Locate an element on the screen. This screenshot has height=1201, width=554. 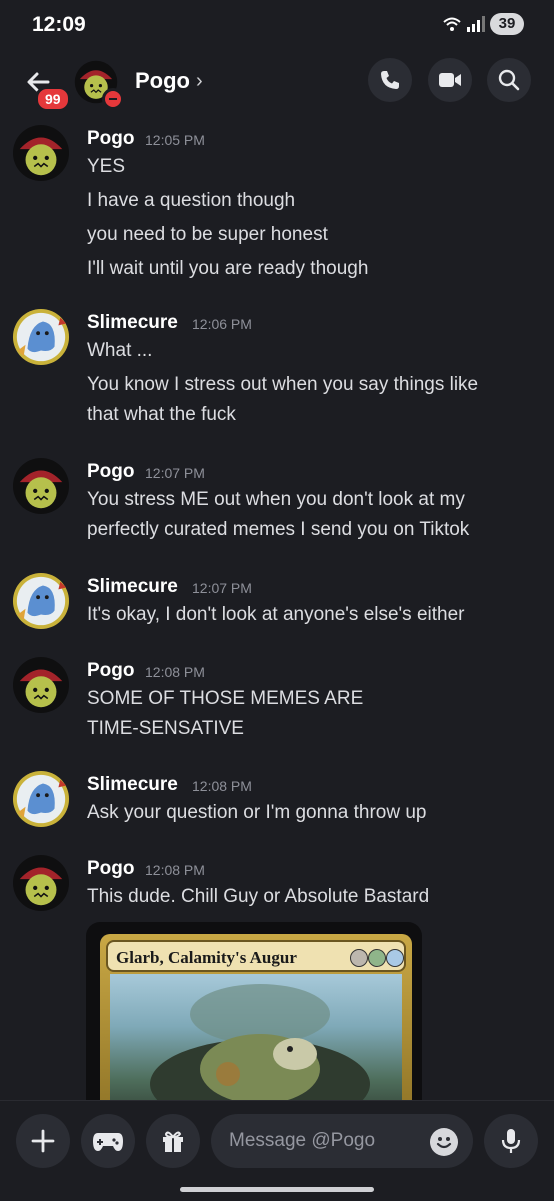
activities-button is located at coordinates (108, 1141).